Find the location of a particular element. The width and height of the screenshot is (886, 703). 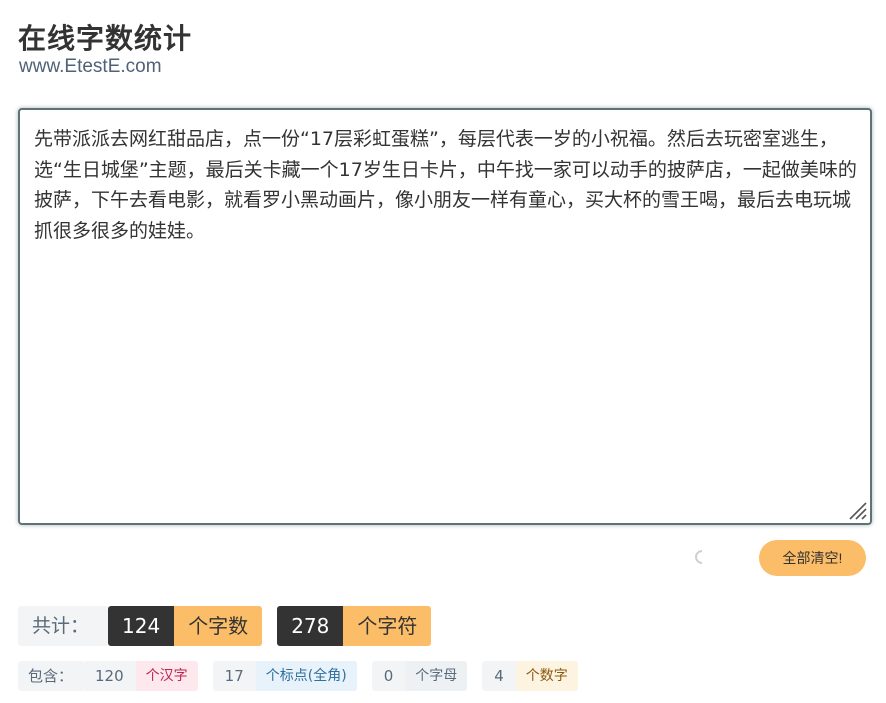

han-count-unit: 个汉字 is located at coordinates (166, 676).